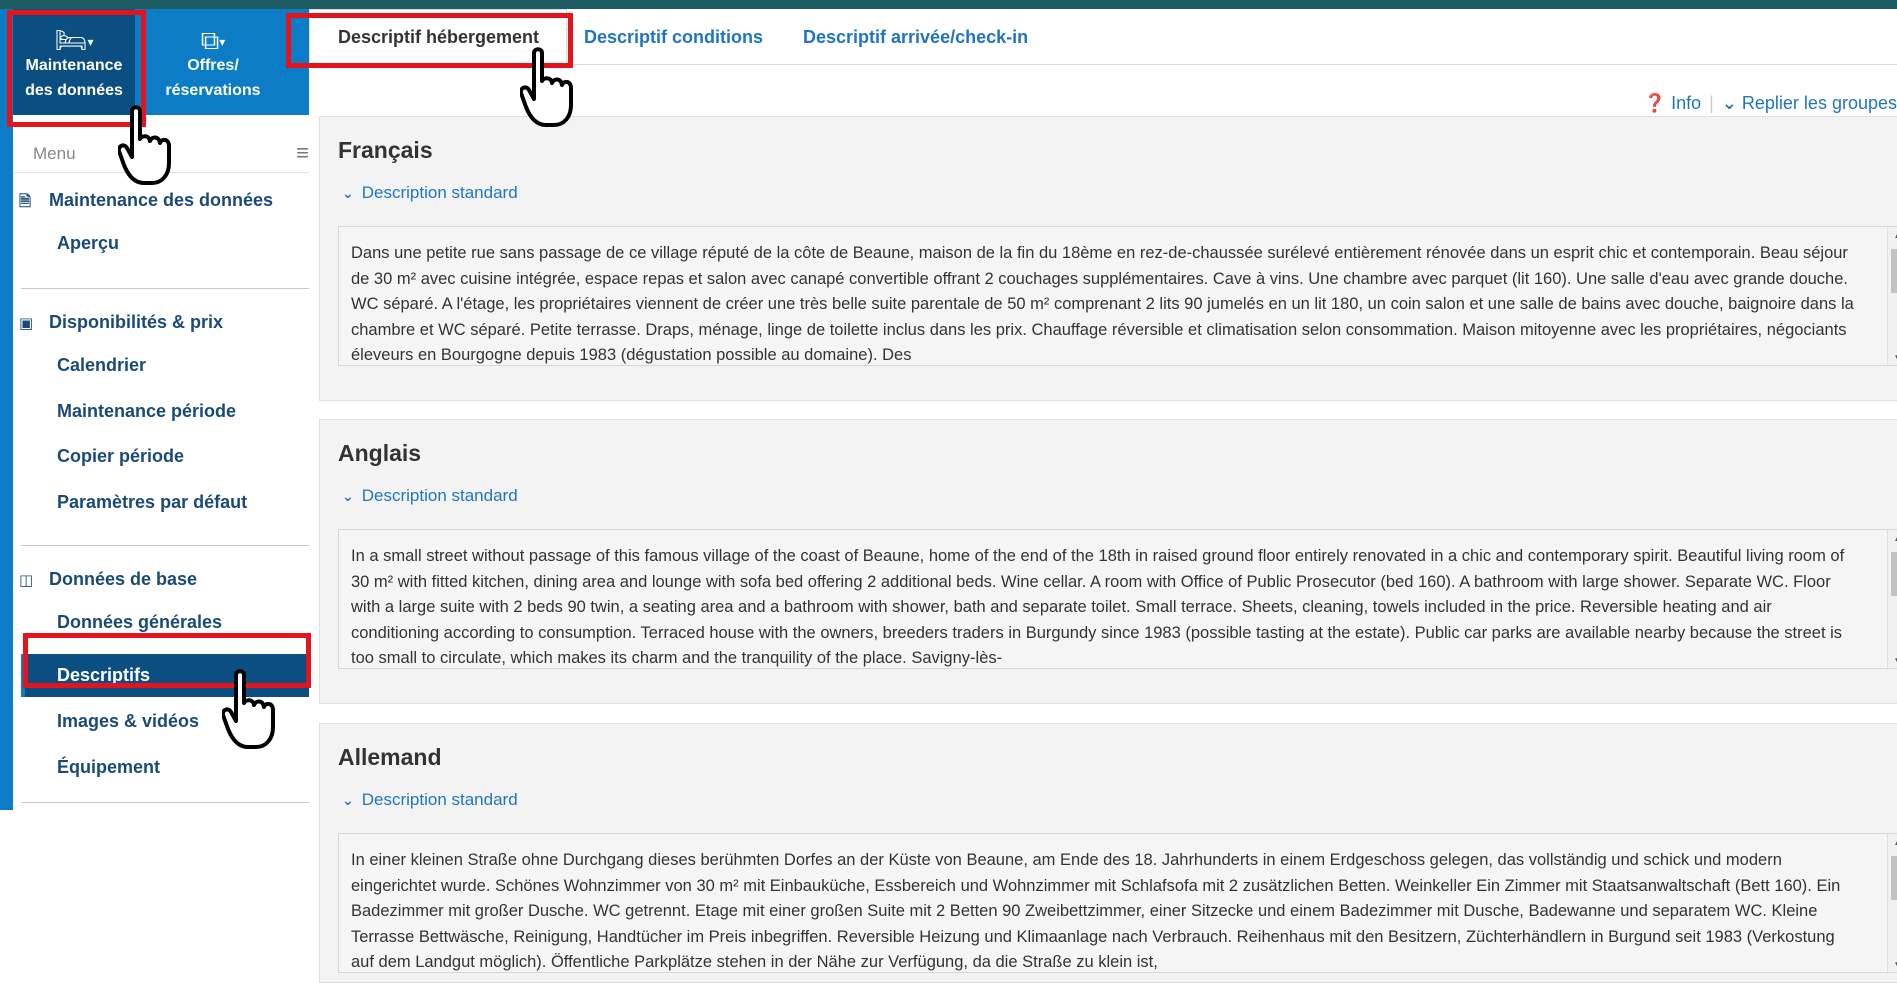  Describe the element at coordinates (915, 37) in the screenshot. I see `tab-descriptif-arrivee: Descriptif arrivée/check-in` at that location.